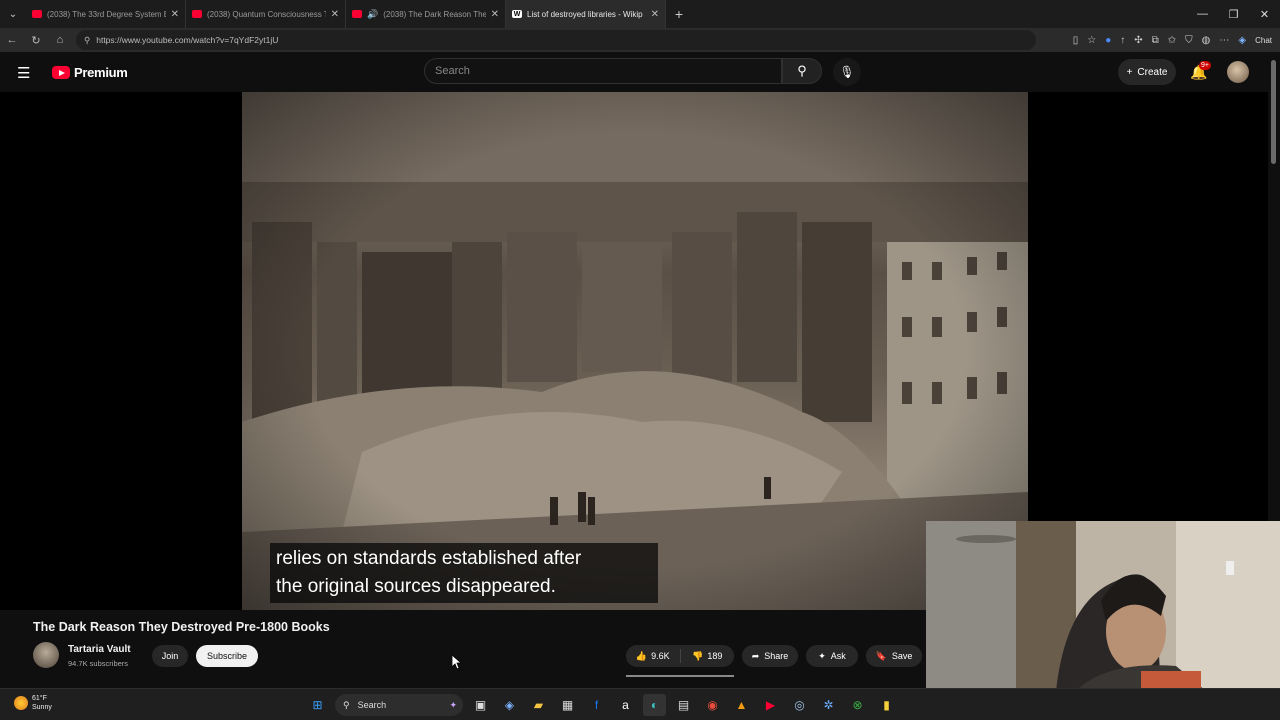 Image resolution: width=1280 pixels, height=720 pixels. What do you see at coordinates (457, 662) in the screenshot?
I see `mouse-cursor-icon` at bounding box center [457, 662].